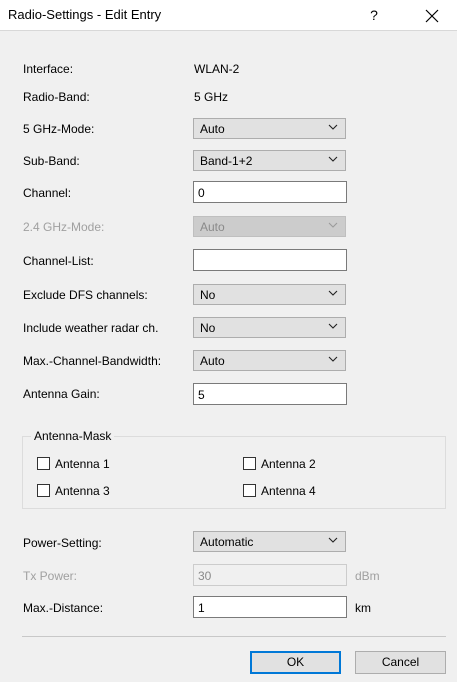  I want to click on exclude-dfs-label: Exclude DFS channels:, so click(85, 295).